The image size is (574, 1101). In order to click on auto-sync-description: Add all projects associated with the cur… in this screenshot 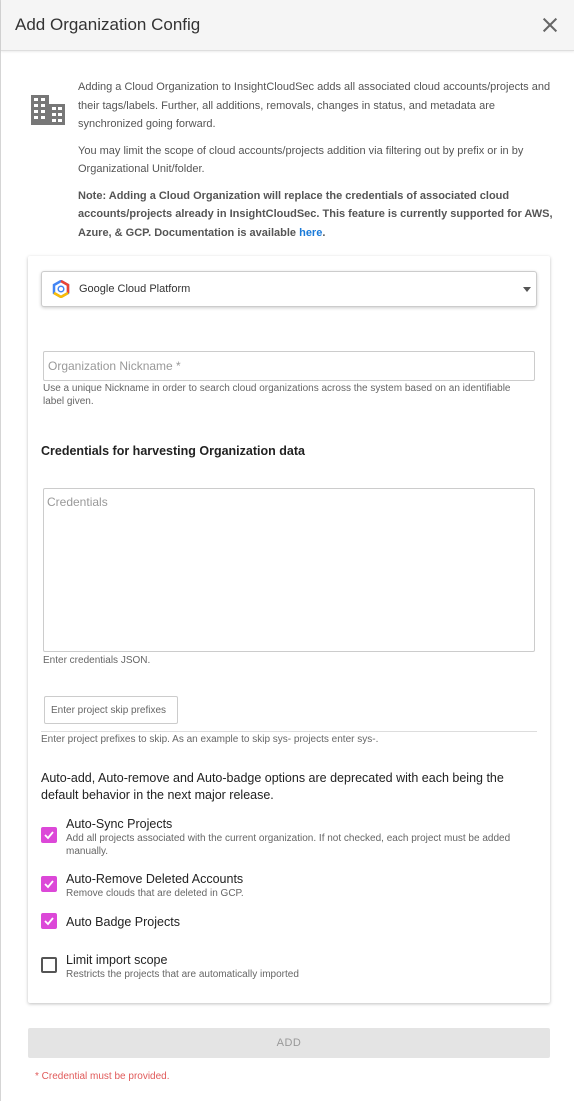, I will do `click(288, 845)`.